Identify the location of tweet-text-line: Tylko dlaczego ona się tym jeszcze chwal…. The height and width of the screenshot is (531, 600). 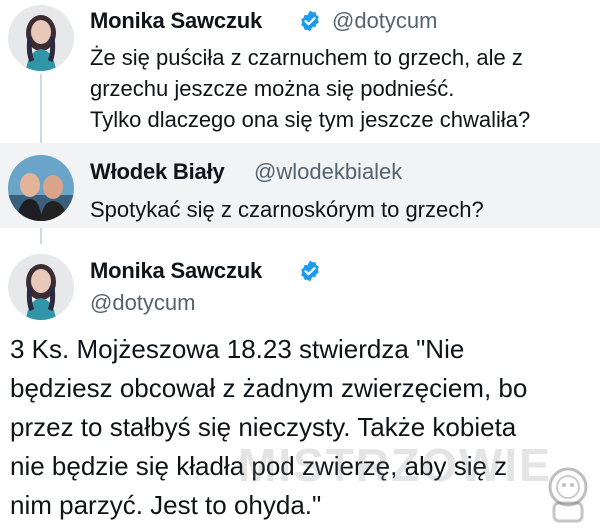
(310, 119).